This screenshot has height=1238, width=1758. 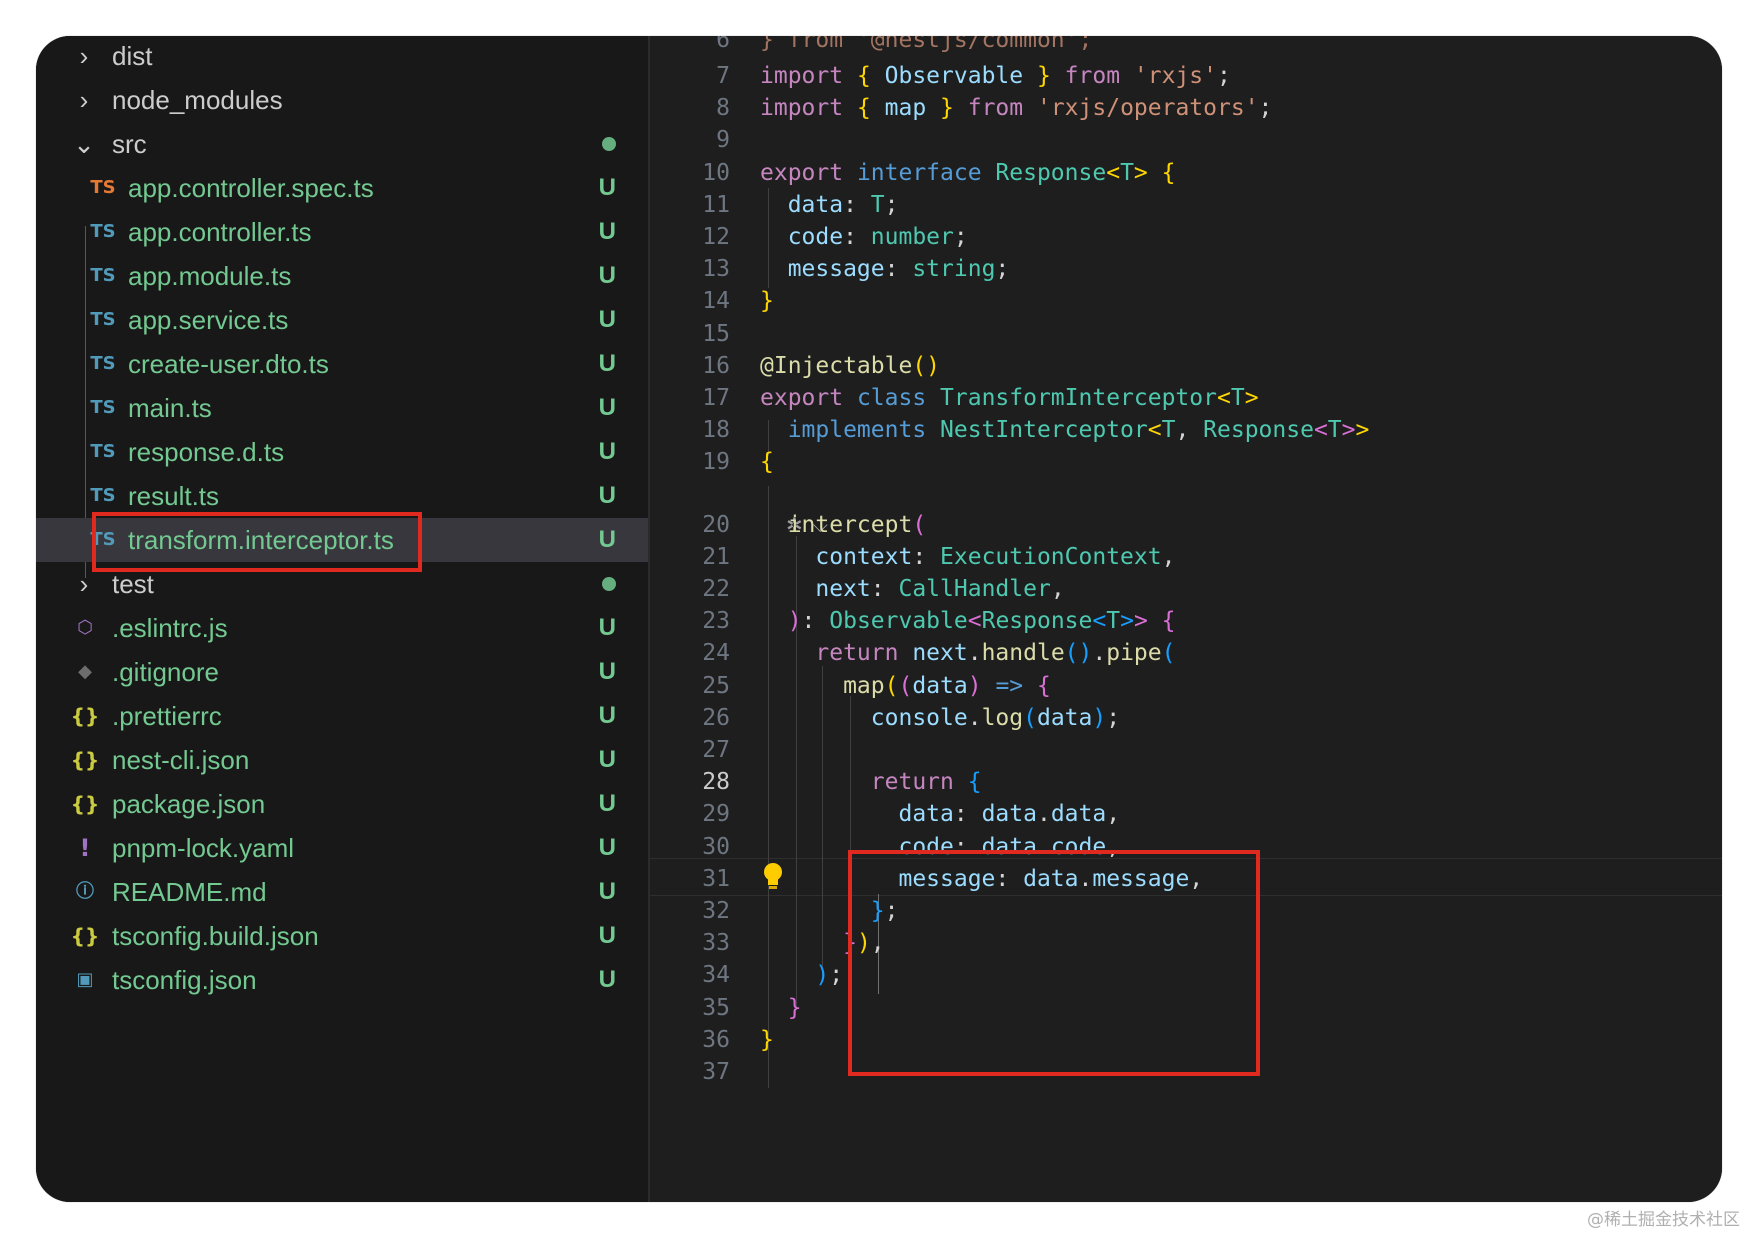 I want to click on watermark: @稀土掘金技术社区, so click(x=1663, y=1220).